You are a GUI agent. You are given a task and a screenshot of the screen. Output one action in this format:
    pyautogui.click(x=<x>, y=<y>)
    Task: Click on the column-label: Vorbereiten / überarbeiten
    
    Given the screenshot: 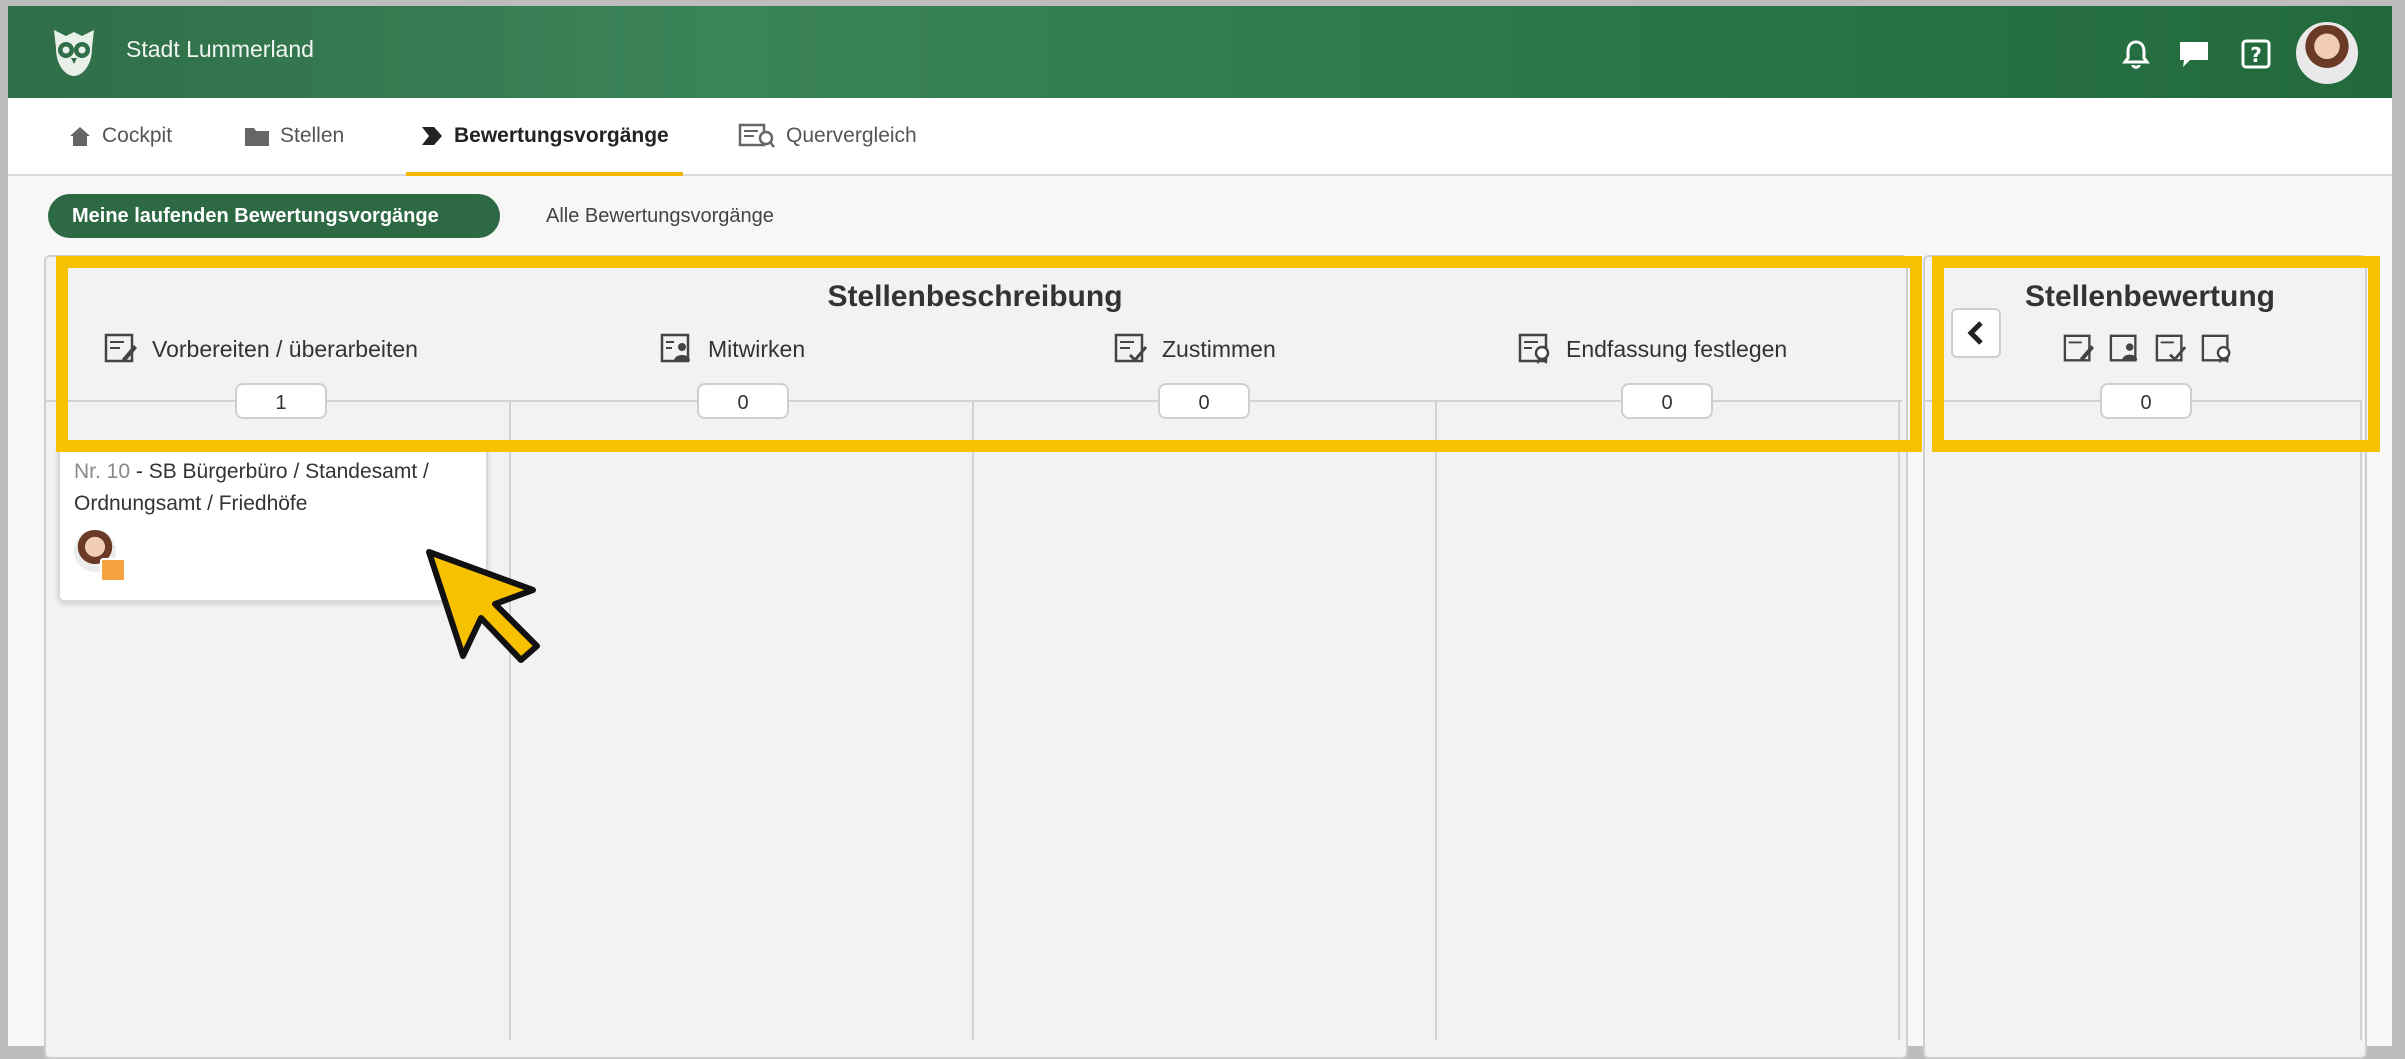 What is the action you would take?
    pyautogui.click(x=285, y=348)
    